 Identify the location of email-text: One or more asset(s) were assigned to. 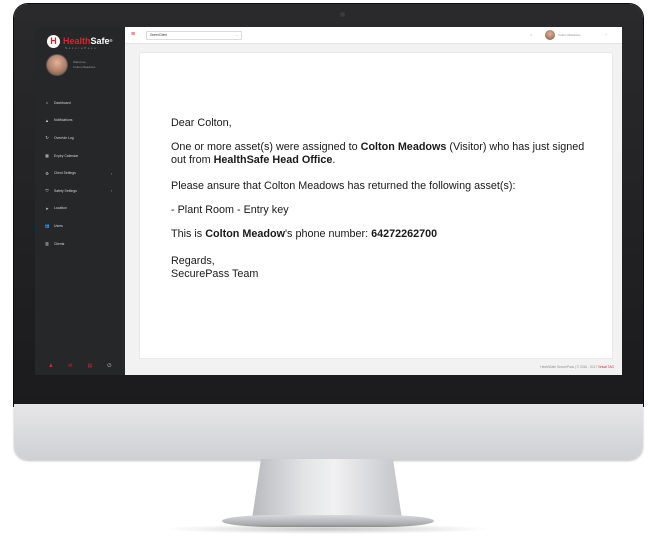
(266, 147).